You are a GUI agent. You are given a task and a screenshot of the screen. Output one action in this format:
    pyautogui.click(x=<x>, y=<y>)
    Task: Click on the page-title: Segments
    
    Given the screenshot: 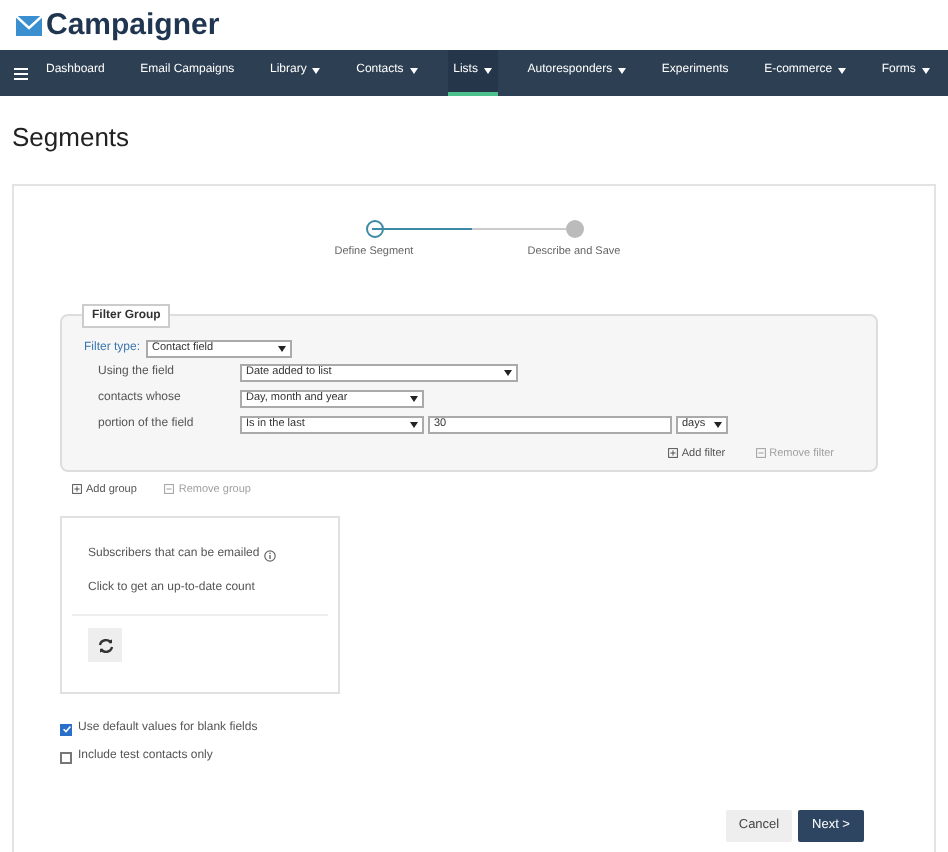 What is the action you would take?
    pyautogui.click(x=71, y=138)
    